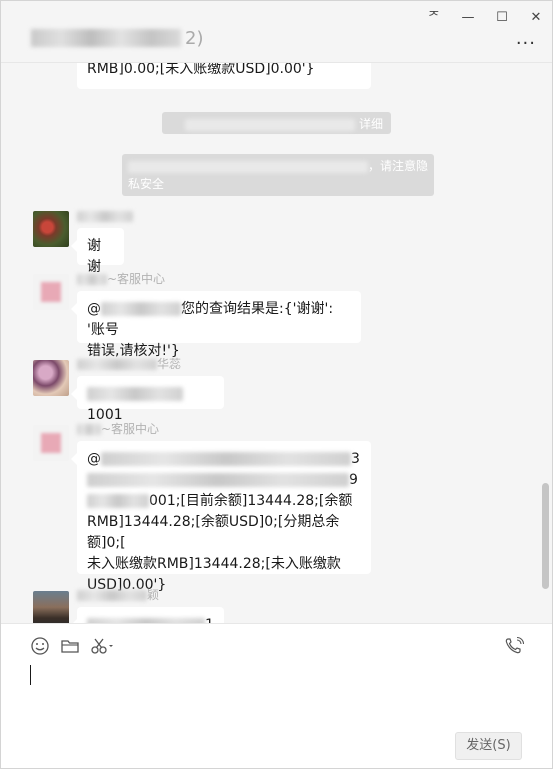  What do you see at coordinates (545, 536) in the screenshot?
I see `scrollbar-thumb` at bounding box center [545, 536].